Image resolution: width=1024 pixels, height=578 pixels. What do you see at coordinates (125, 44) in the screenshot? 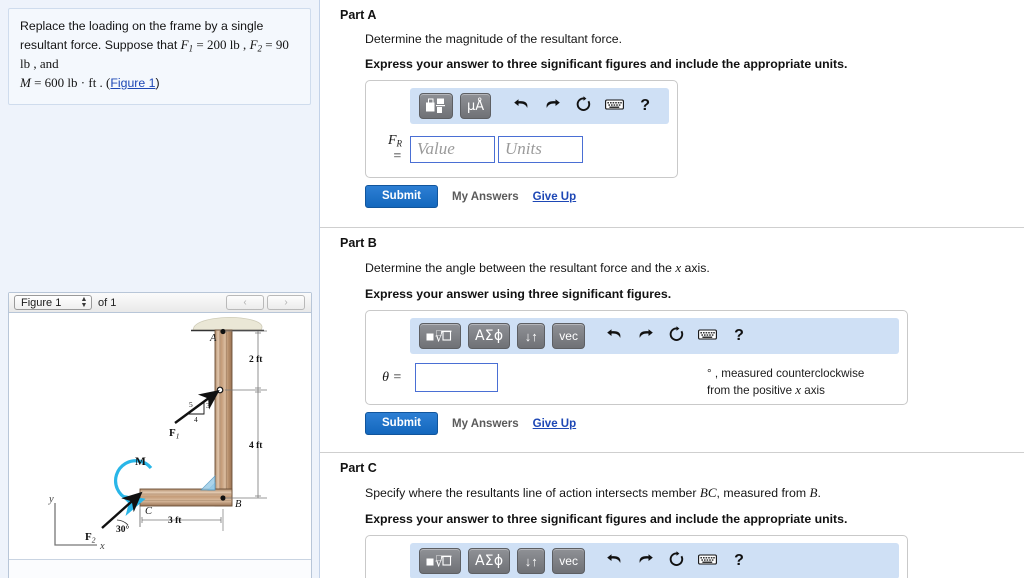
I see `problem-line-2: force. Suppose that` at bounding box center [125, 44].